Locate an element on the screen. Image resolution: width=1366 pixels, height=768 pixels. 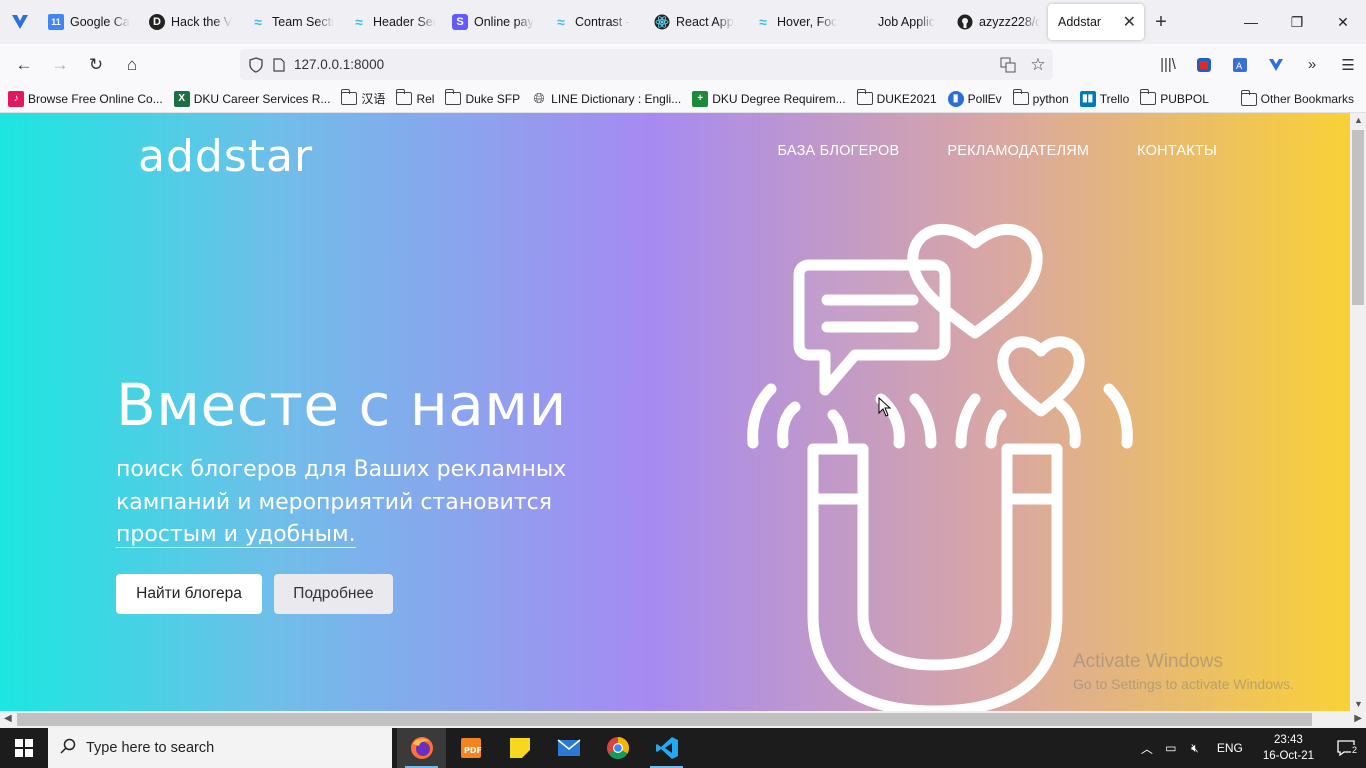
bookmark-item: ▮ PollEv is located at coordinates (974, 98).